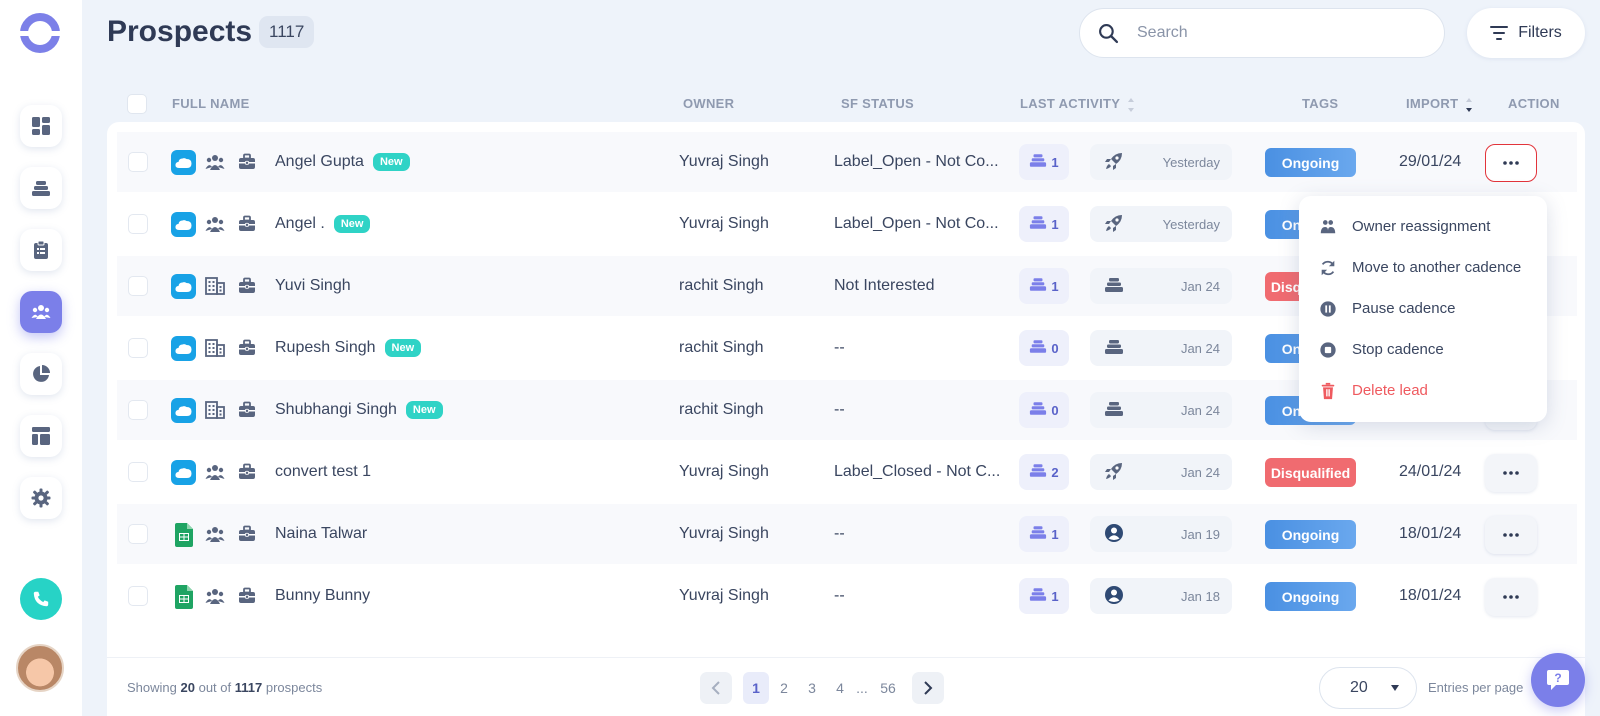  What do you see at coordinates (1423, 267) in the screenshot?
I see `move-cadence-item: Move to another cadence` at bounding box center [1423, 267].